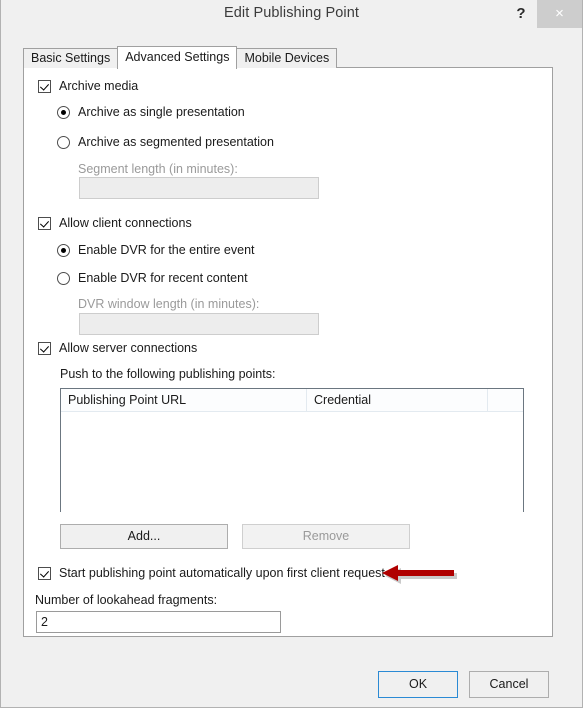  I want to click on help-button: ?, so click(521, 14).